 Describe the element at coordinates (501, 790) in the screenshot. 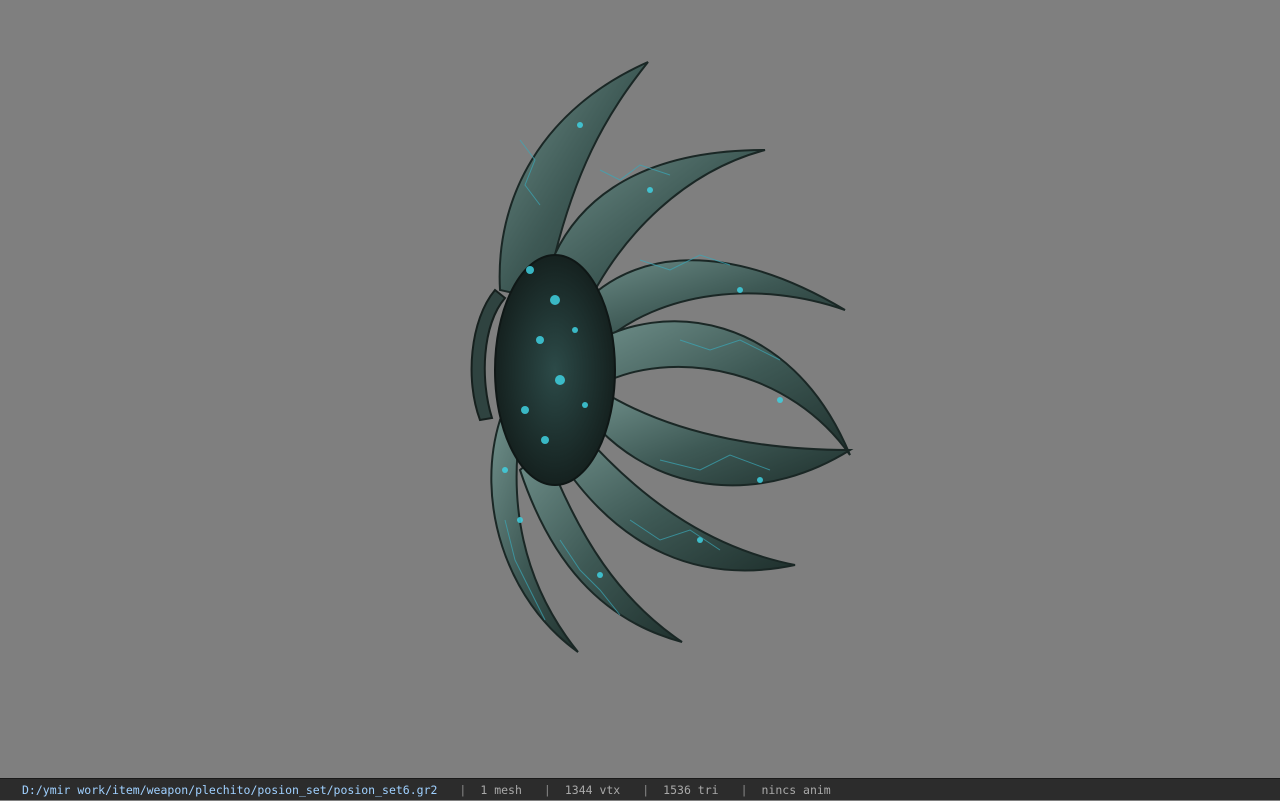

I see `status-mesh-count: 1 mesh` at that location.